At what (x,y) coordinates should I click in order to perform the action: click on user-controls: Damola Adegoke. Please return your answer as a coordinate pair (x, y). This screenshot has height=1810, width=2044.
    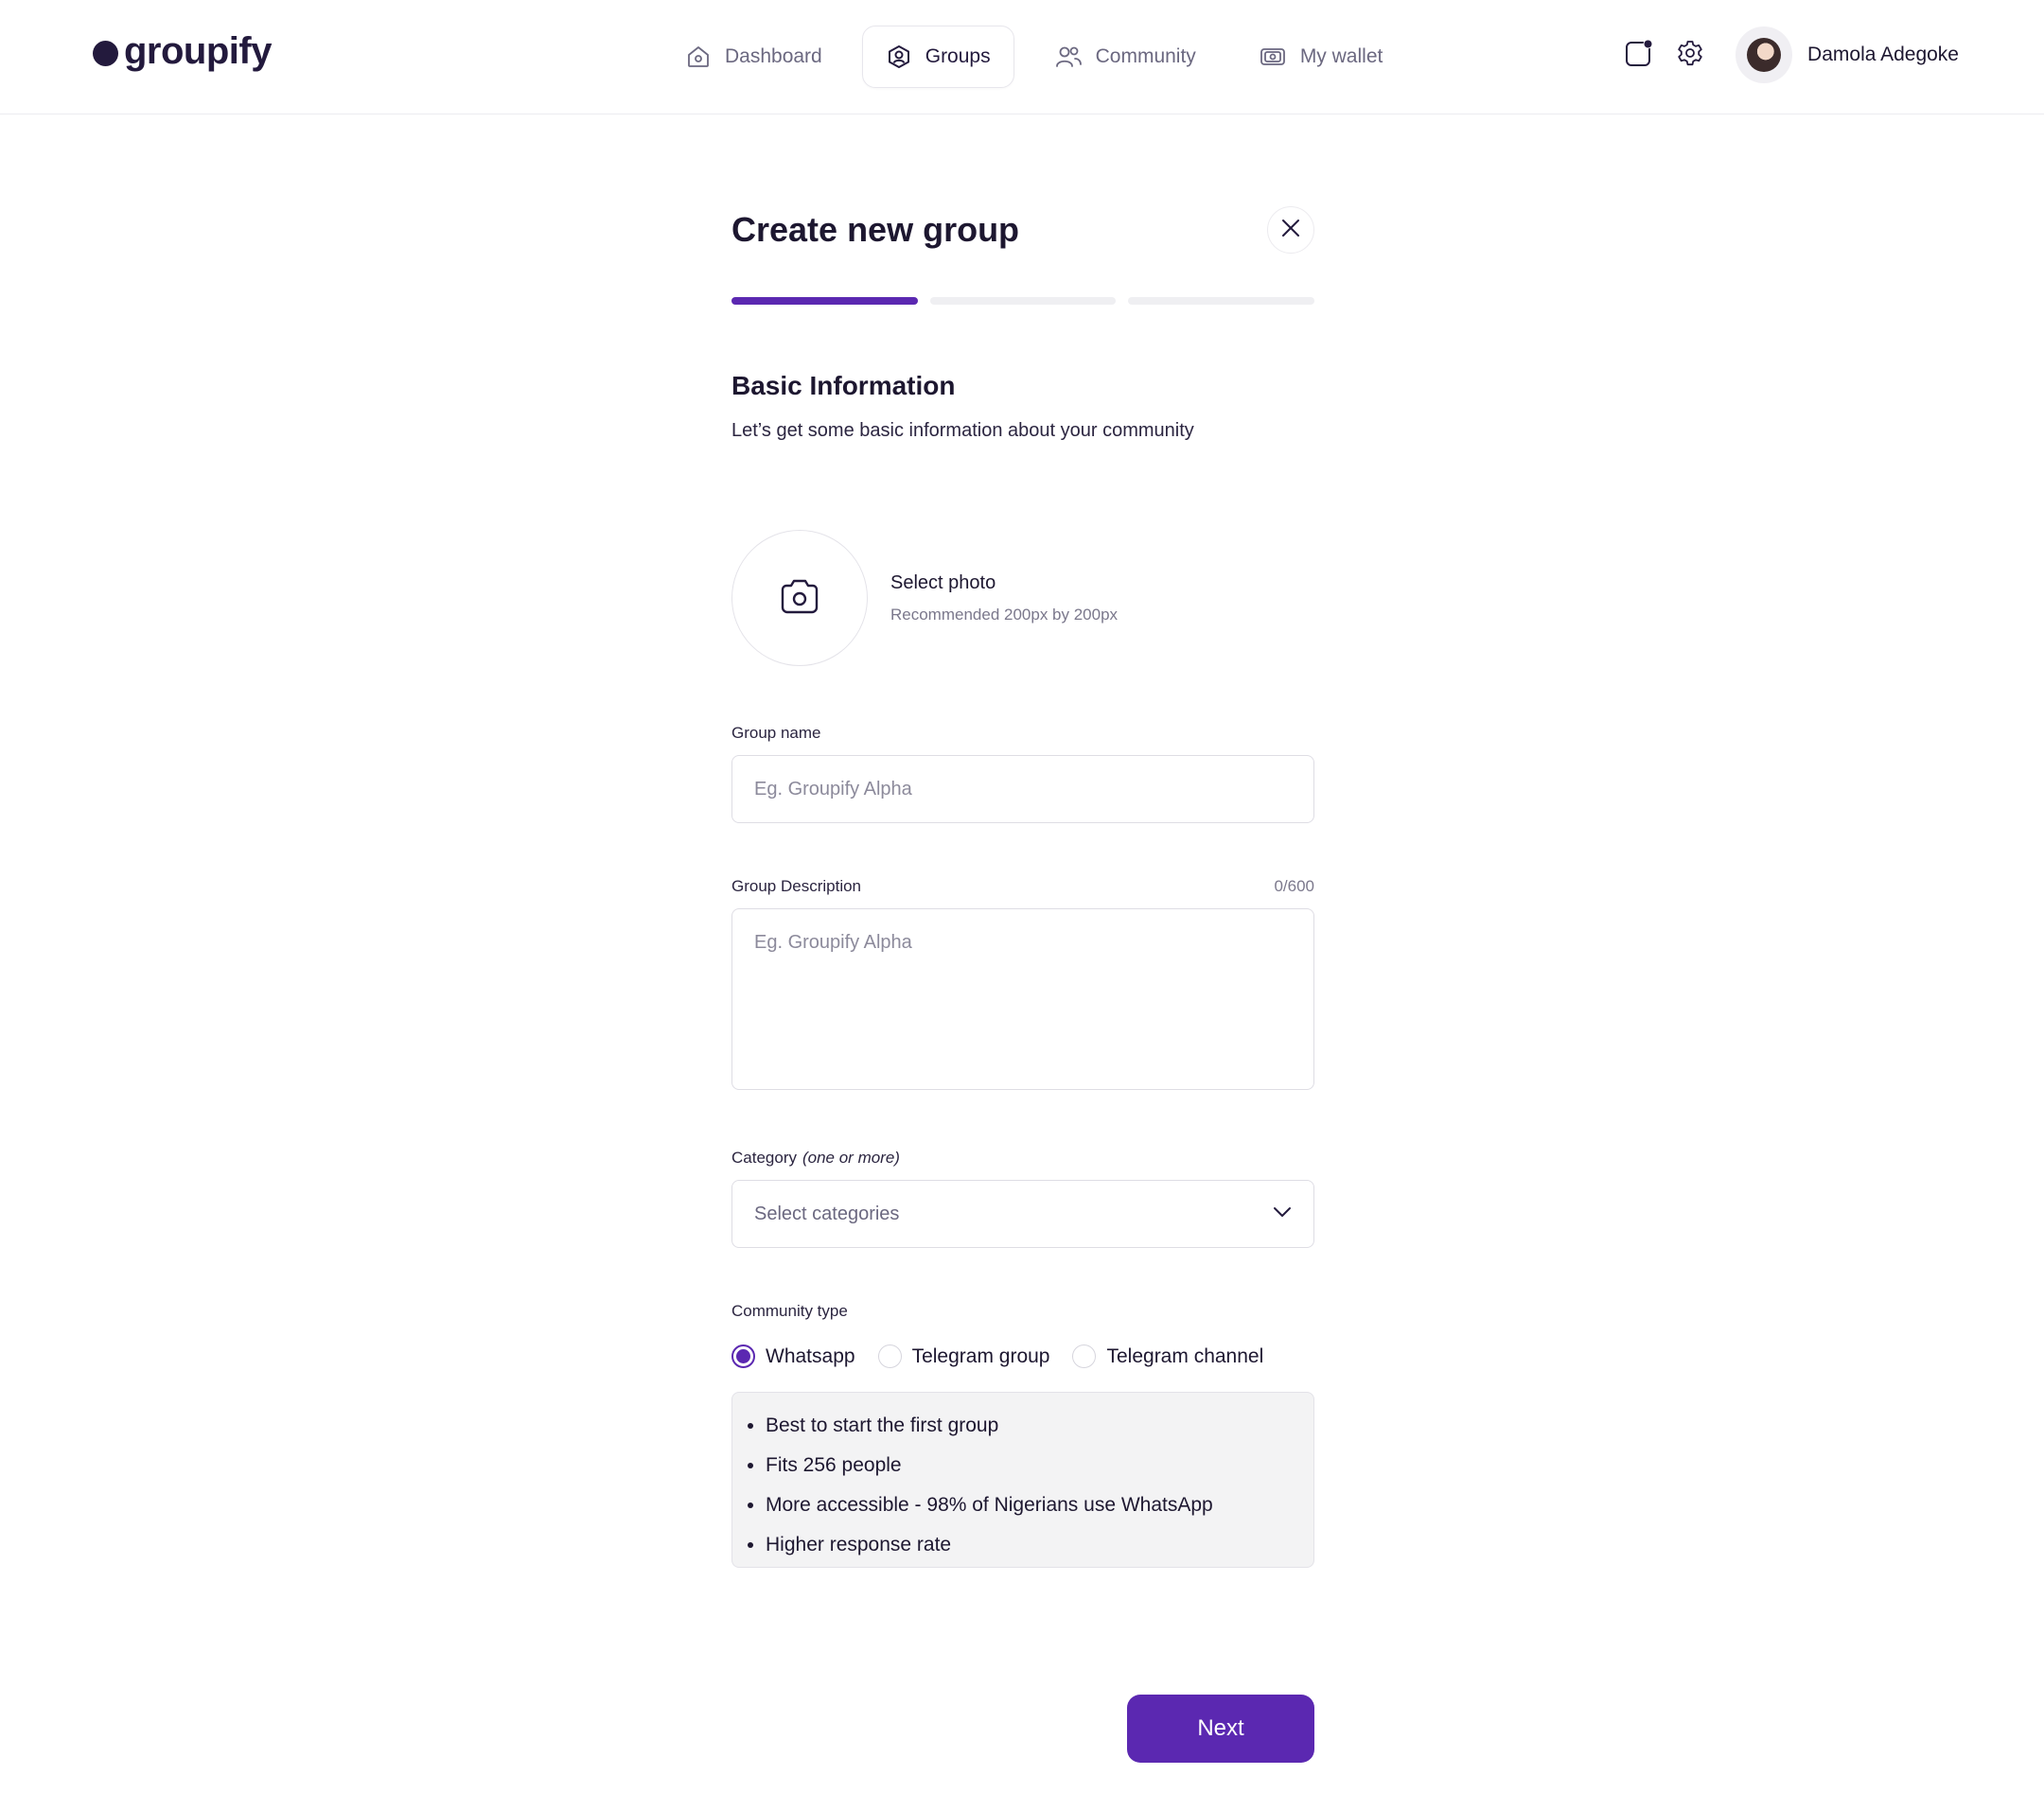
    Looking at the image, I should click on (1789, 54).